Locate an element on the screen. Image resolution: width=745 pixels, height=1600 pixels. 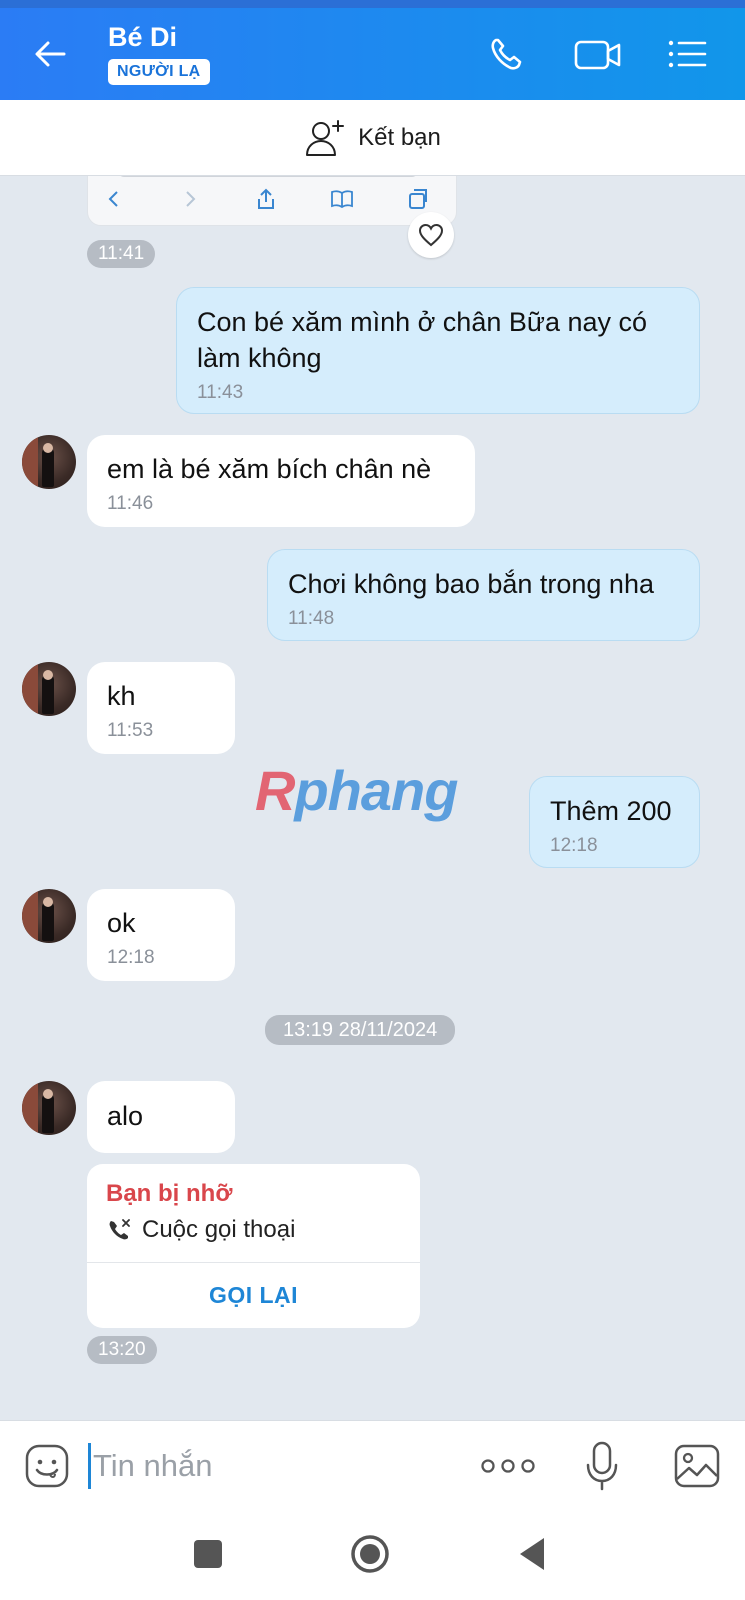
phone-icon is located at coordinates (509, 54).